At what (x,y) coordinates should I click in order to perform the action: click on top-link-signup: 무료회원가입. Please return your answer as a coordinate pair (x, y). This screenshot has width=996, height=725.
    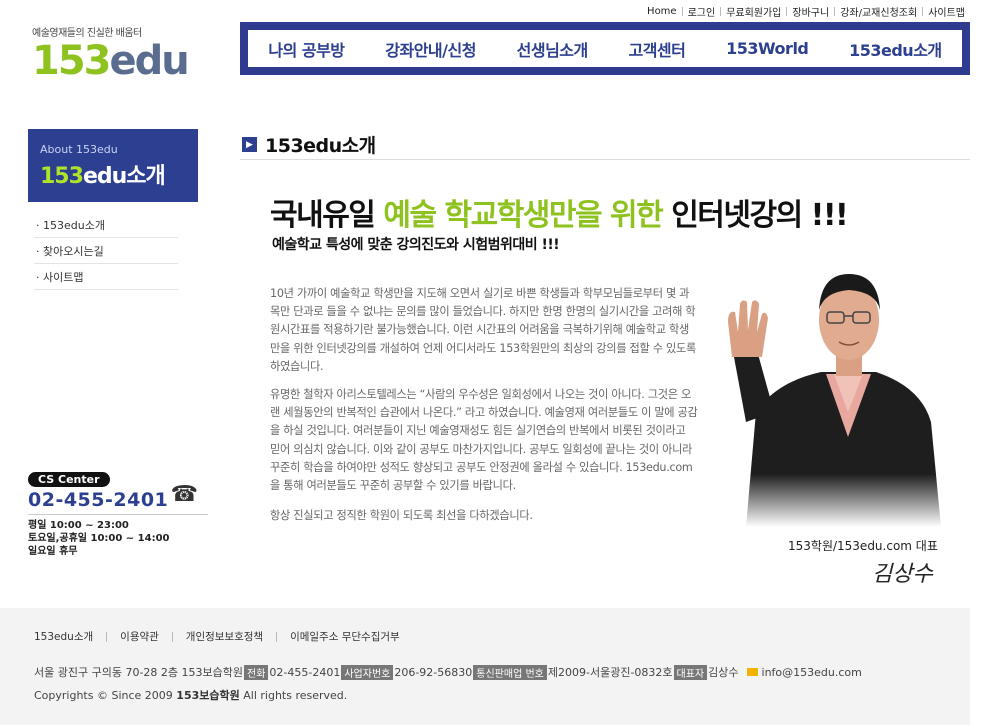
    Looking at the image, I should click on (753, 11).